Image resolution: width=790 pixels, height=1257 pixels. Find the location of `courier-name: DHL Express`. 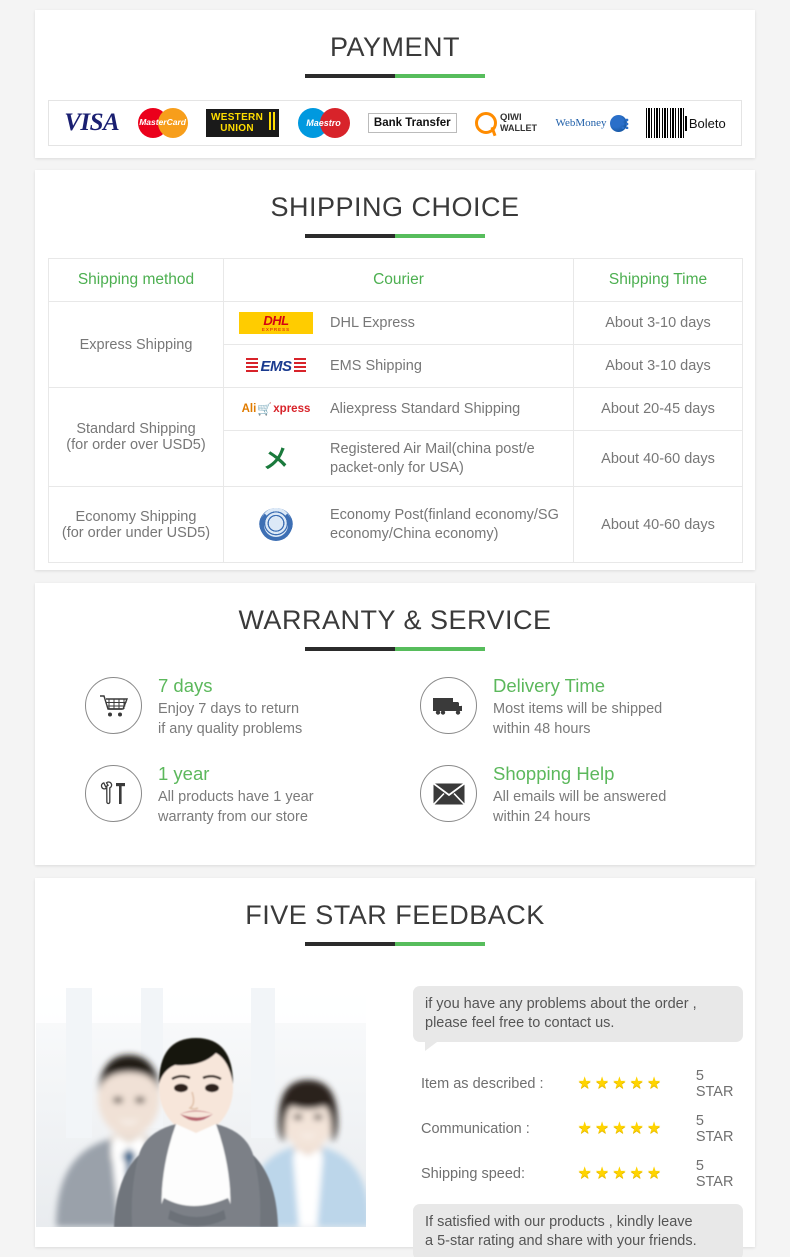

courier-name: DHL Express is located at coordinates (372, 322).